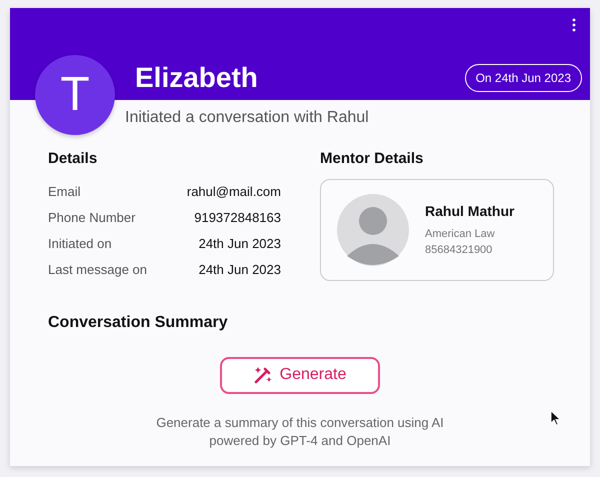 This screenshot has height=477, width=600. I want to click on section-title: Details, so click(73, 159).